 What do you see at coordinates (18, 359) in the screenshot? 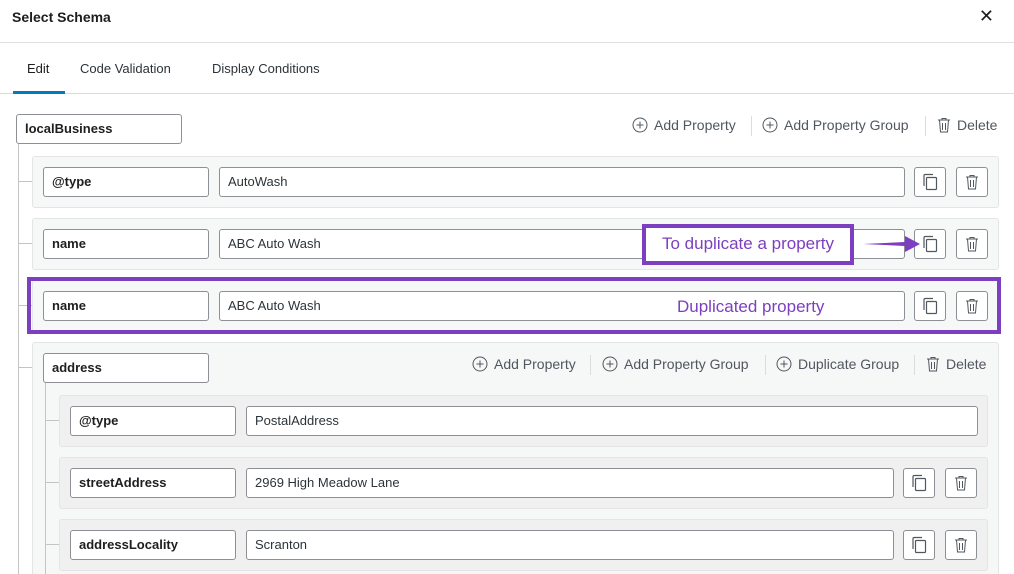
I see `tree-line-root` at bounding box center [18, 359].